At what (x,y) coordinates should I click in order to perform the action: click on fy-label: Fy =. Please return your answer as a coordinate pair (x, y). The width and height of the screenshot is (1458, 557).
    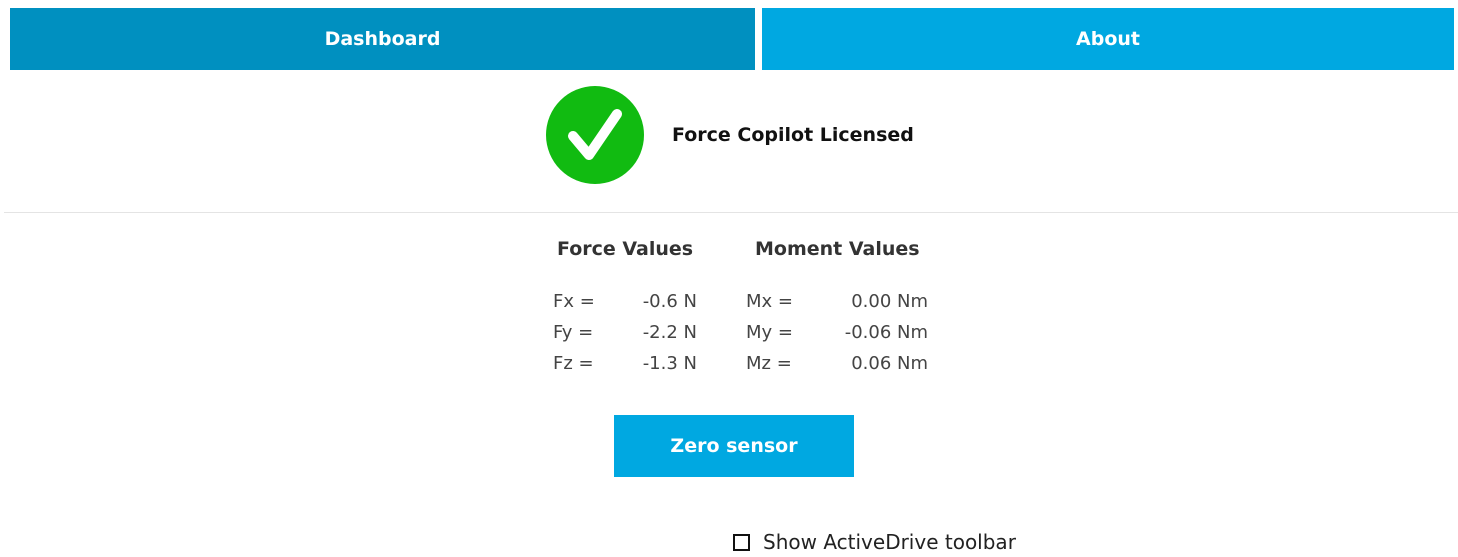
    Looking at the image, I should click on (573, 332).